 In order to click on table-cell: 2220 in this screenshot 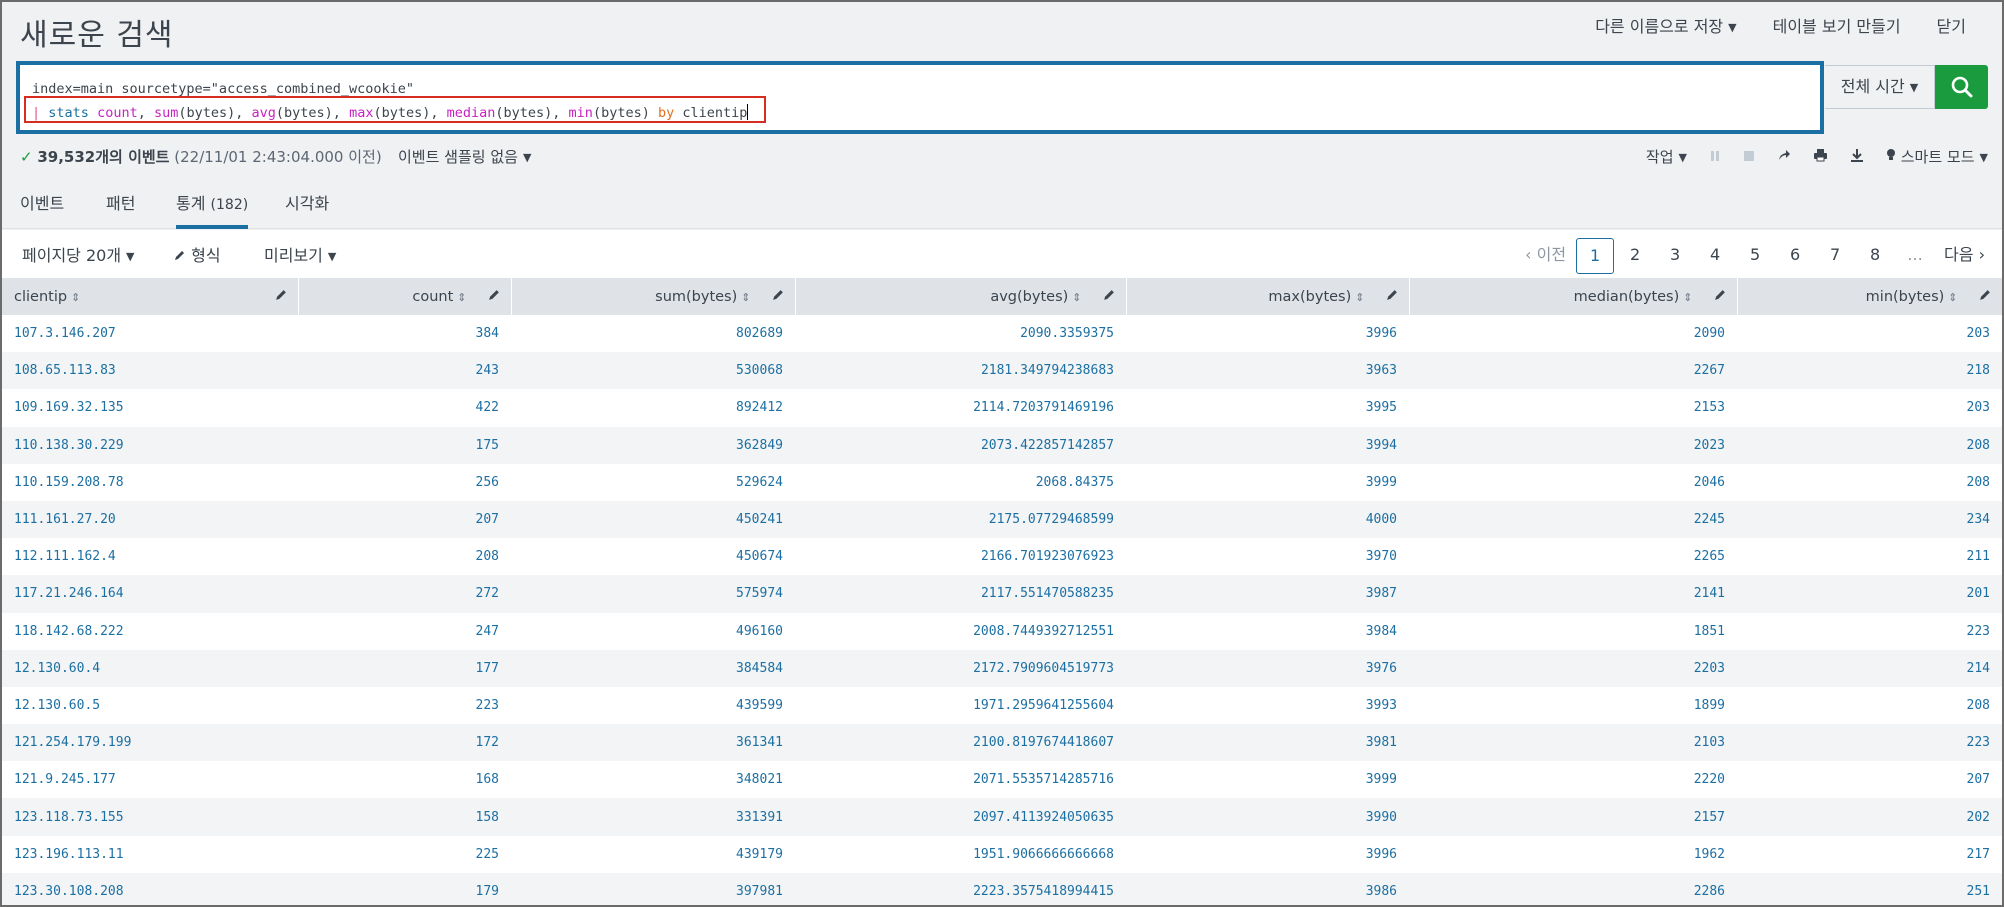, I will do `click(1573, 780)`.